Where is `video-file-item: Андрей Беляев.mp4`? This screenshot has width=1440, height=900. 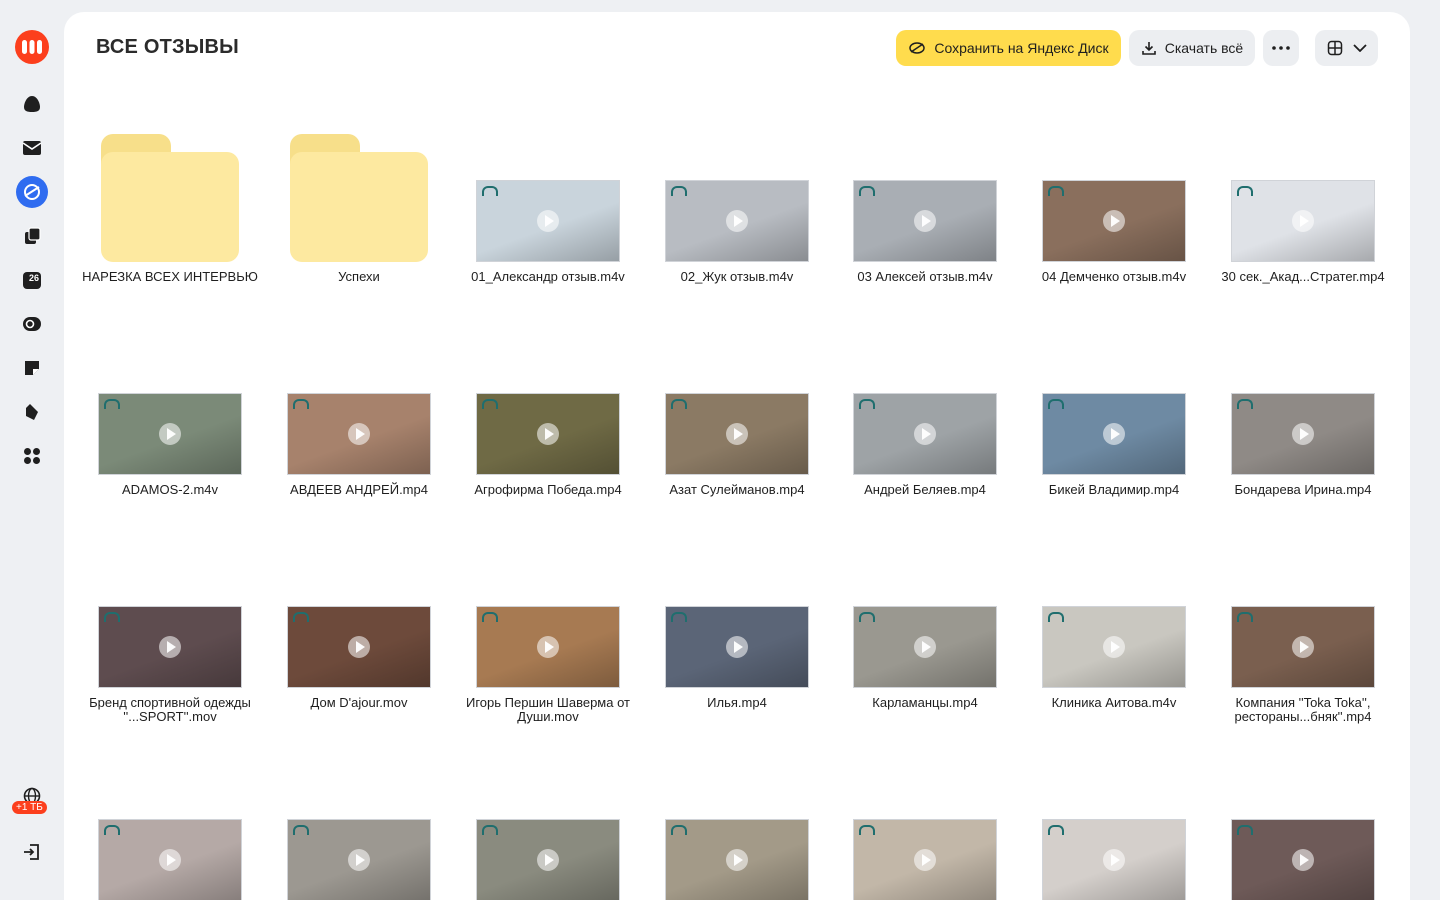 video-file-item: Андрей Беляев.mp4 is located at coordinates (925, 408).